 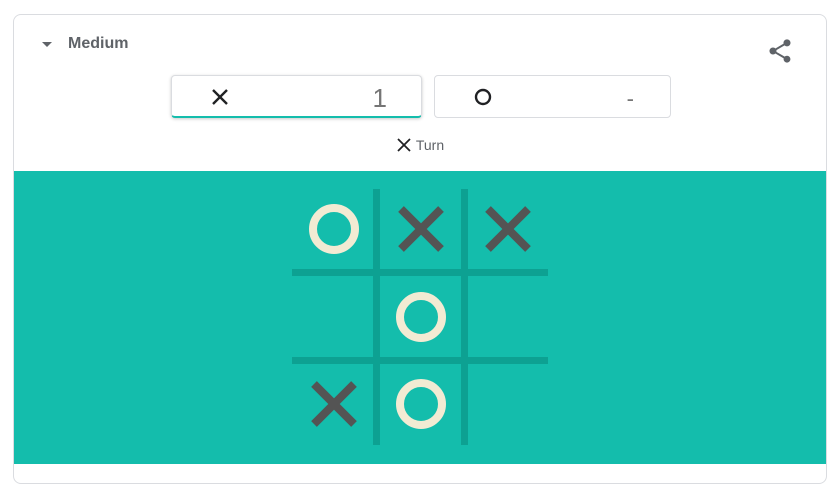 I want to click on board-cell-r2-c1, so click(x=334, y=317).